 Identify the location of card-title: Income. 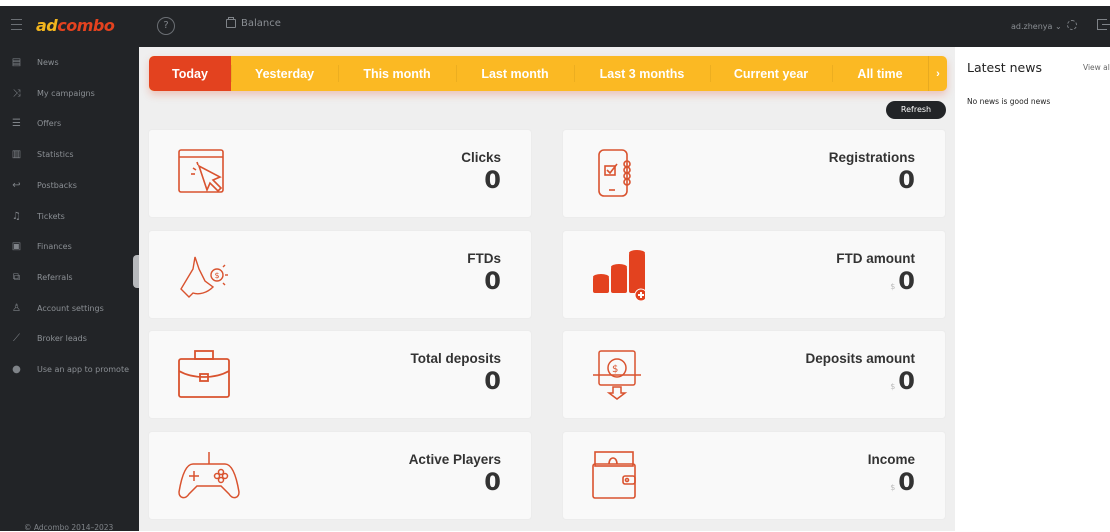
(891, 459).